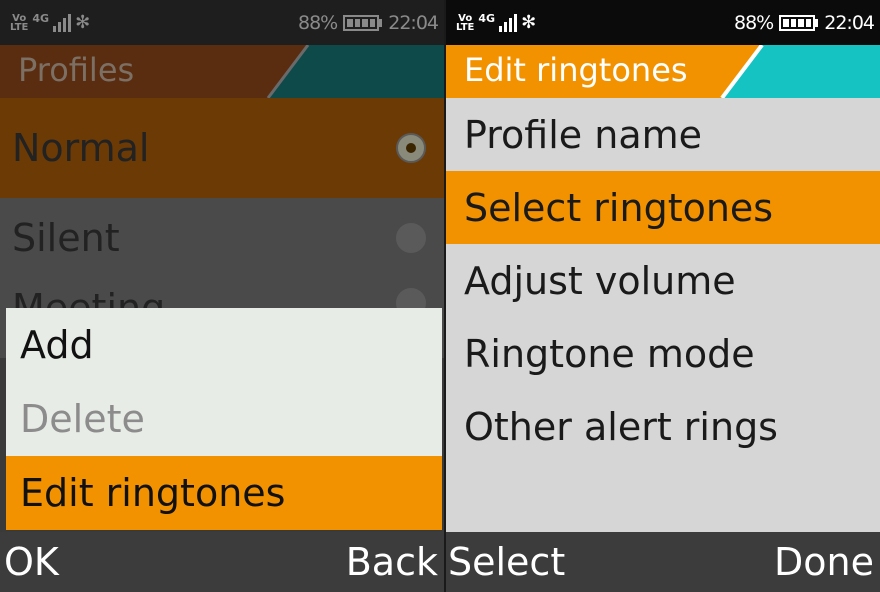 The height and width of the screenshot is (592, 880). What do you see at coordinates (411, 238) in the screenshot?
I see `radio-unselected-icon` at bounding box center [411, 238].